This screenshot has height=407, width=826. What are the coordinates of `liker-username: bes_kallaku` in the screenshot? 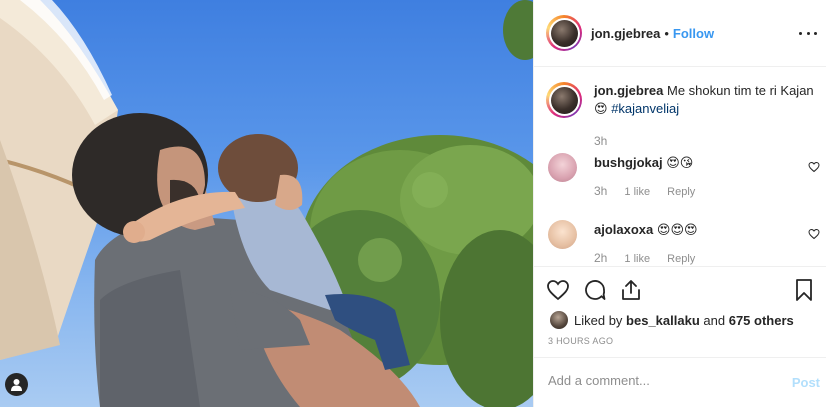 It's located at (663, 320).